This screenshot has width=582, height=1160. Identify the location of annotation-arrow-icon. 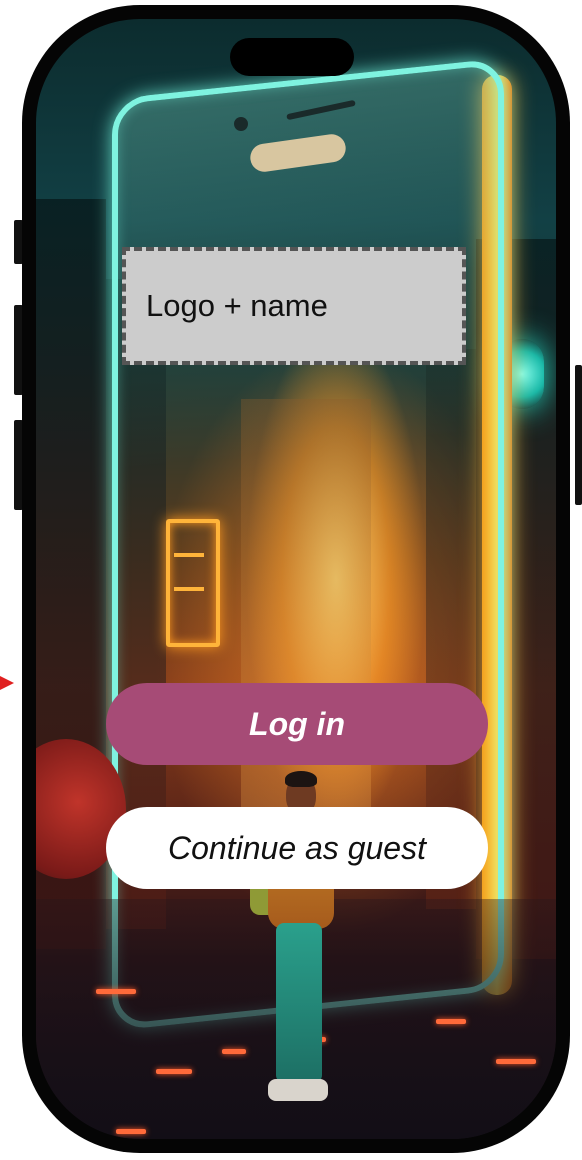
(7, 683).